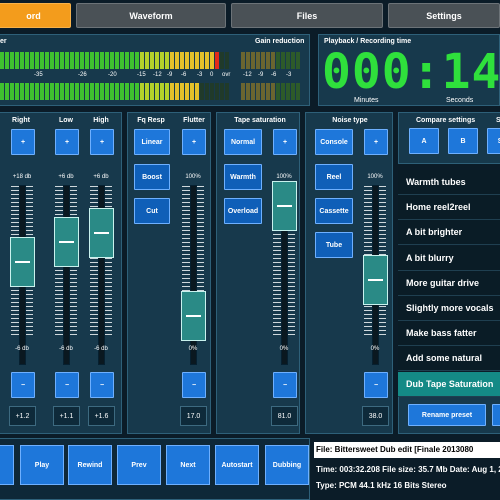 The image size is (500, 500). What do you see at coordinates (307, 15) in the screenshot?
I see `tab-files: Files` at bounding box center [307, 15].